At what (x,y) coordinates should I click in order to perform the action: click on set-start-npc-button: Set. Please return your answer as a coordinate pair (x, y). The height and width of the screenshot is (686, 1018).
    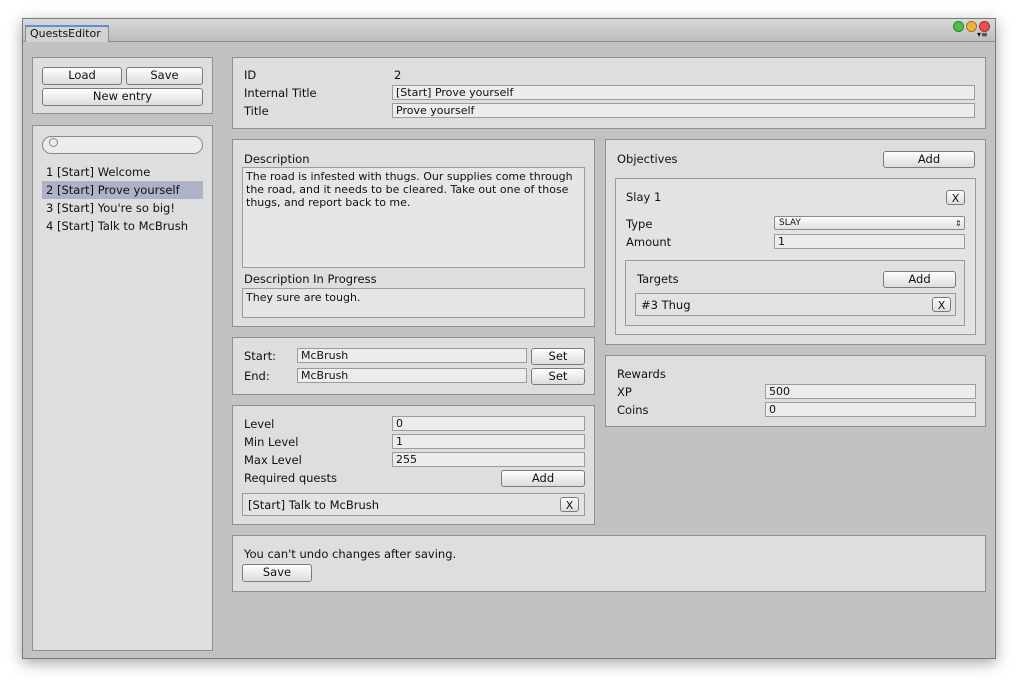
    Looking at the image, I should click on (558, 356).